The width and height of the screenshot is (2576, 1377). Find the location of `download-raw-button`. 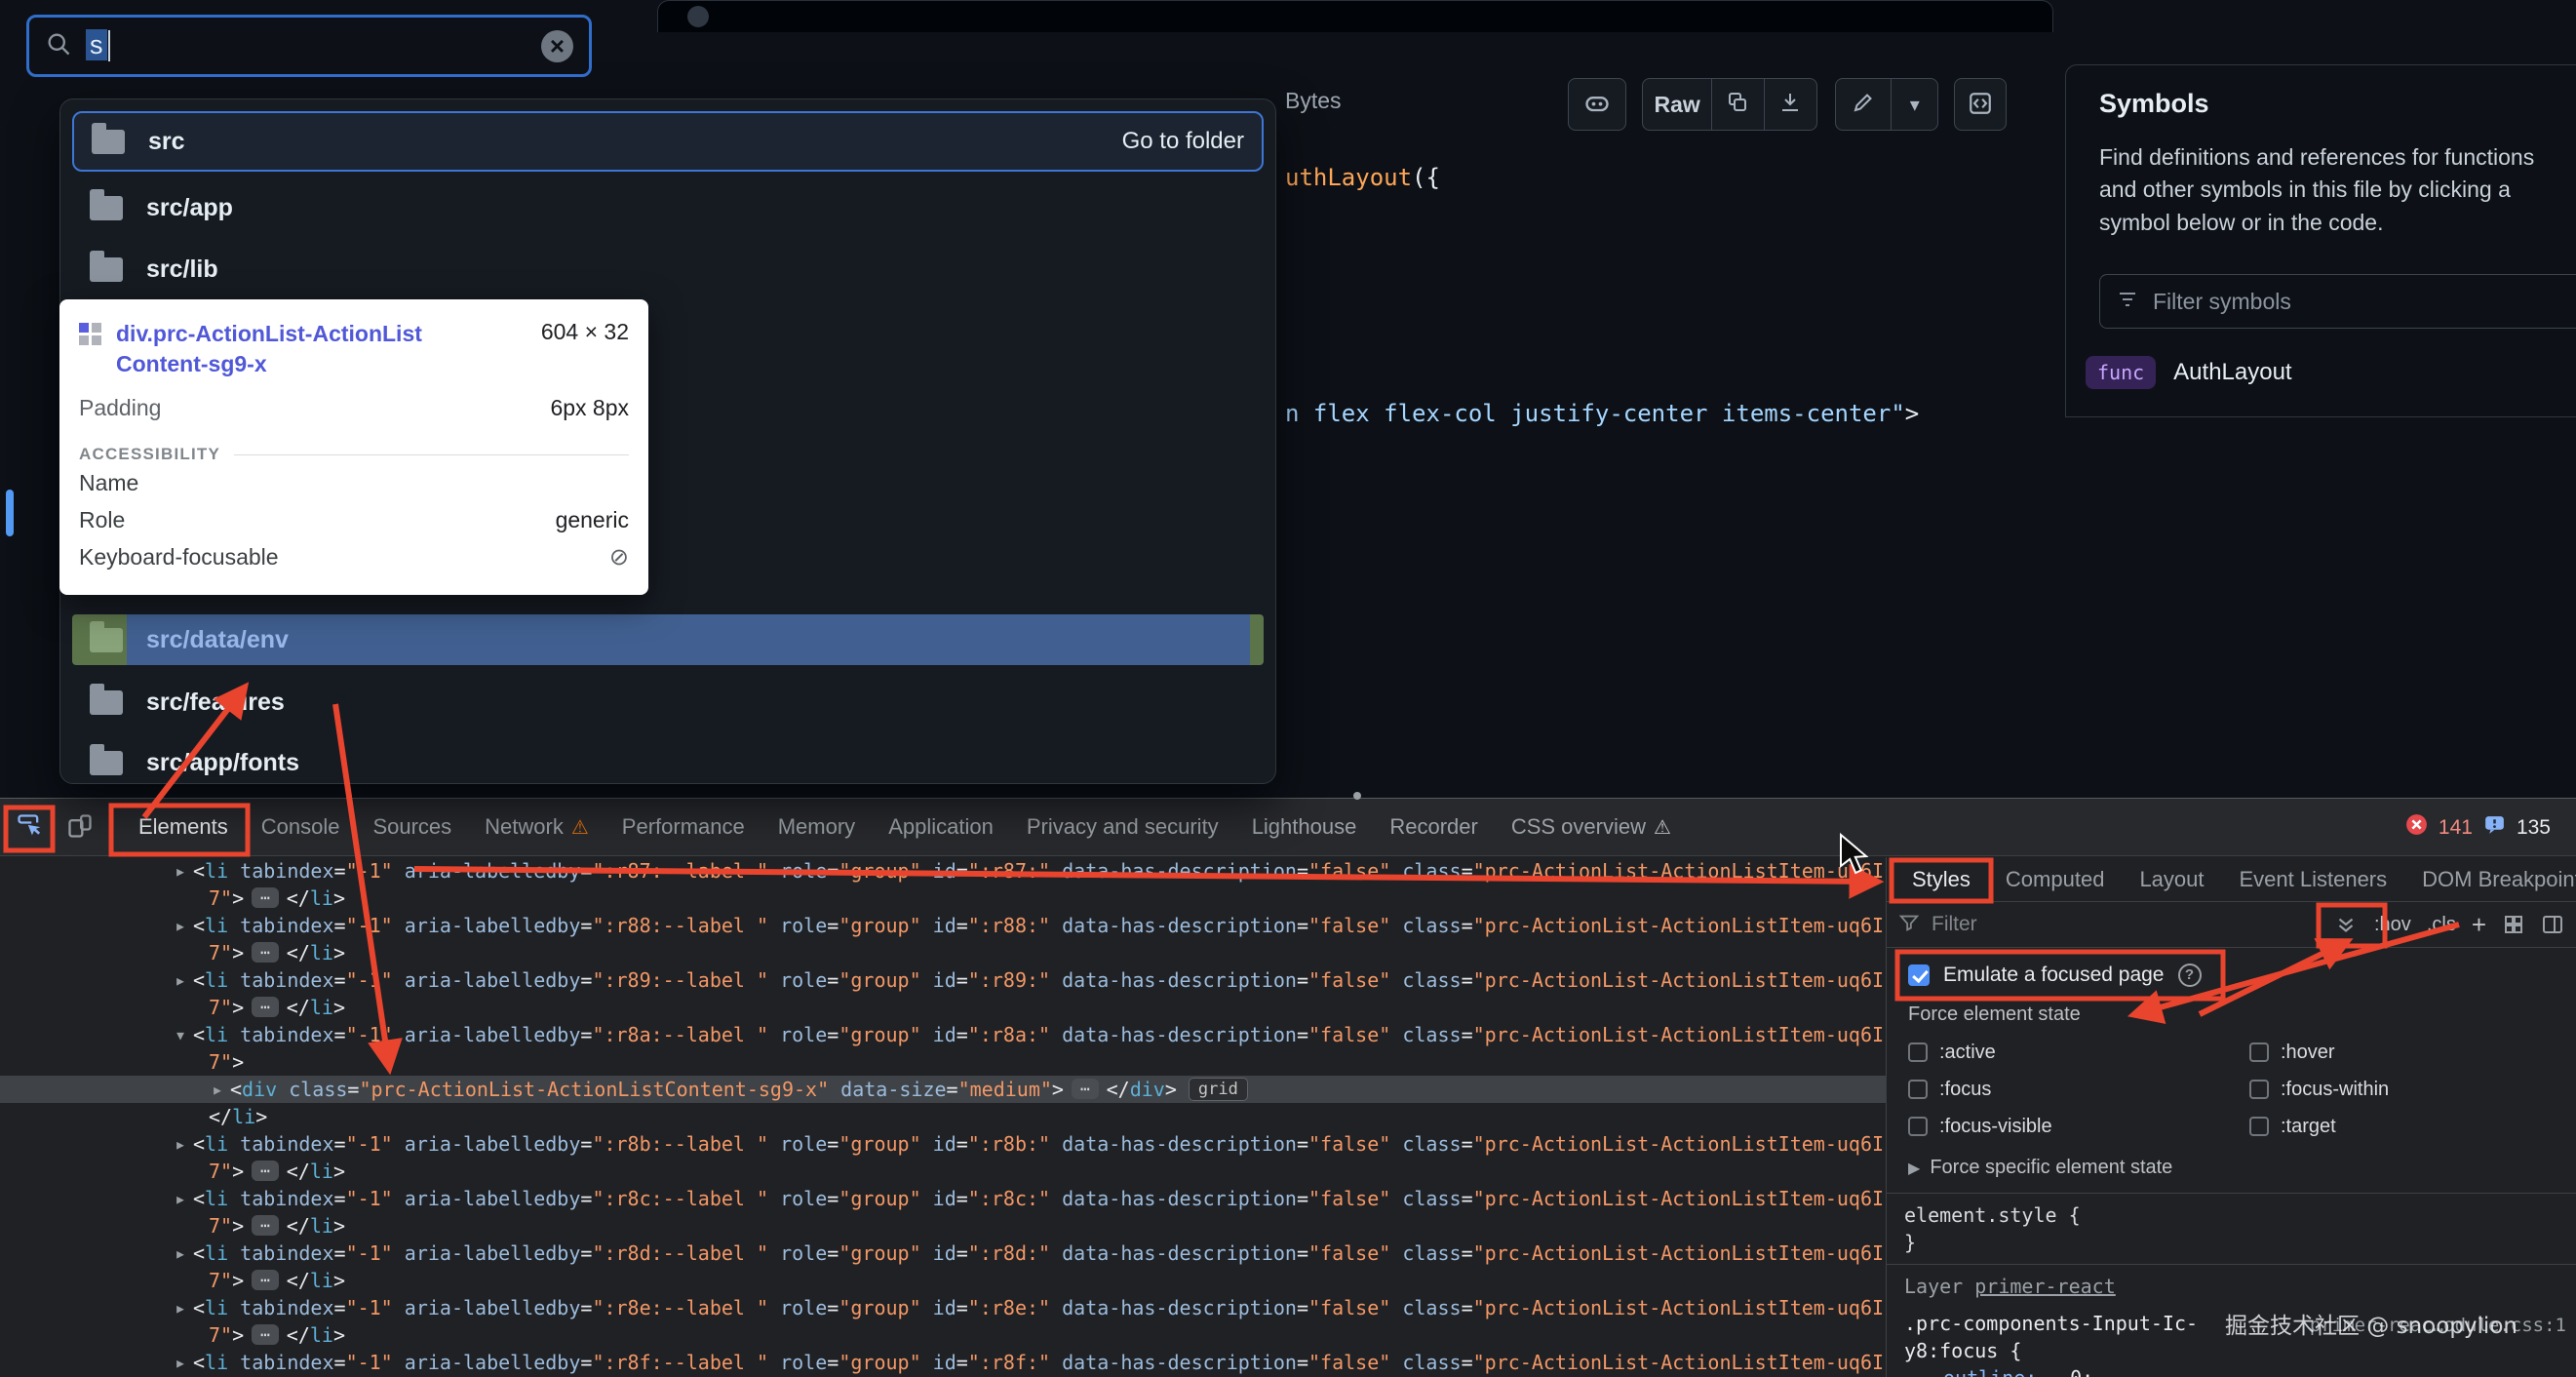

download-raw-button is located at coordinates (1790, 104).